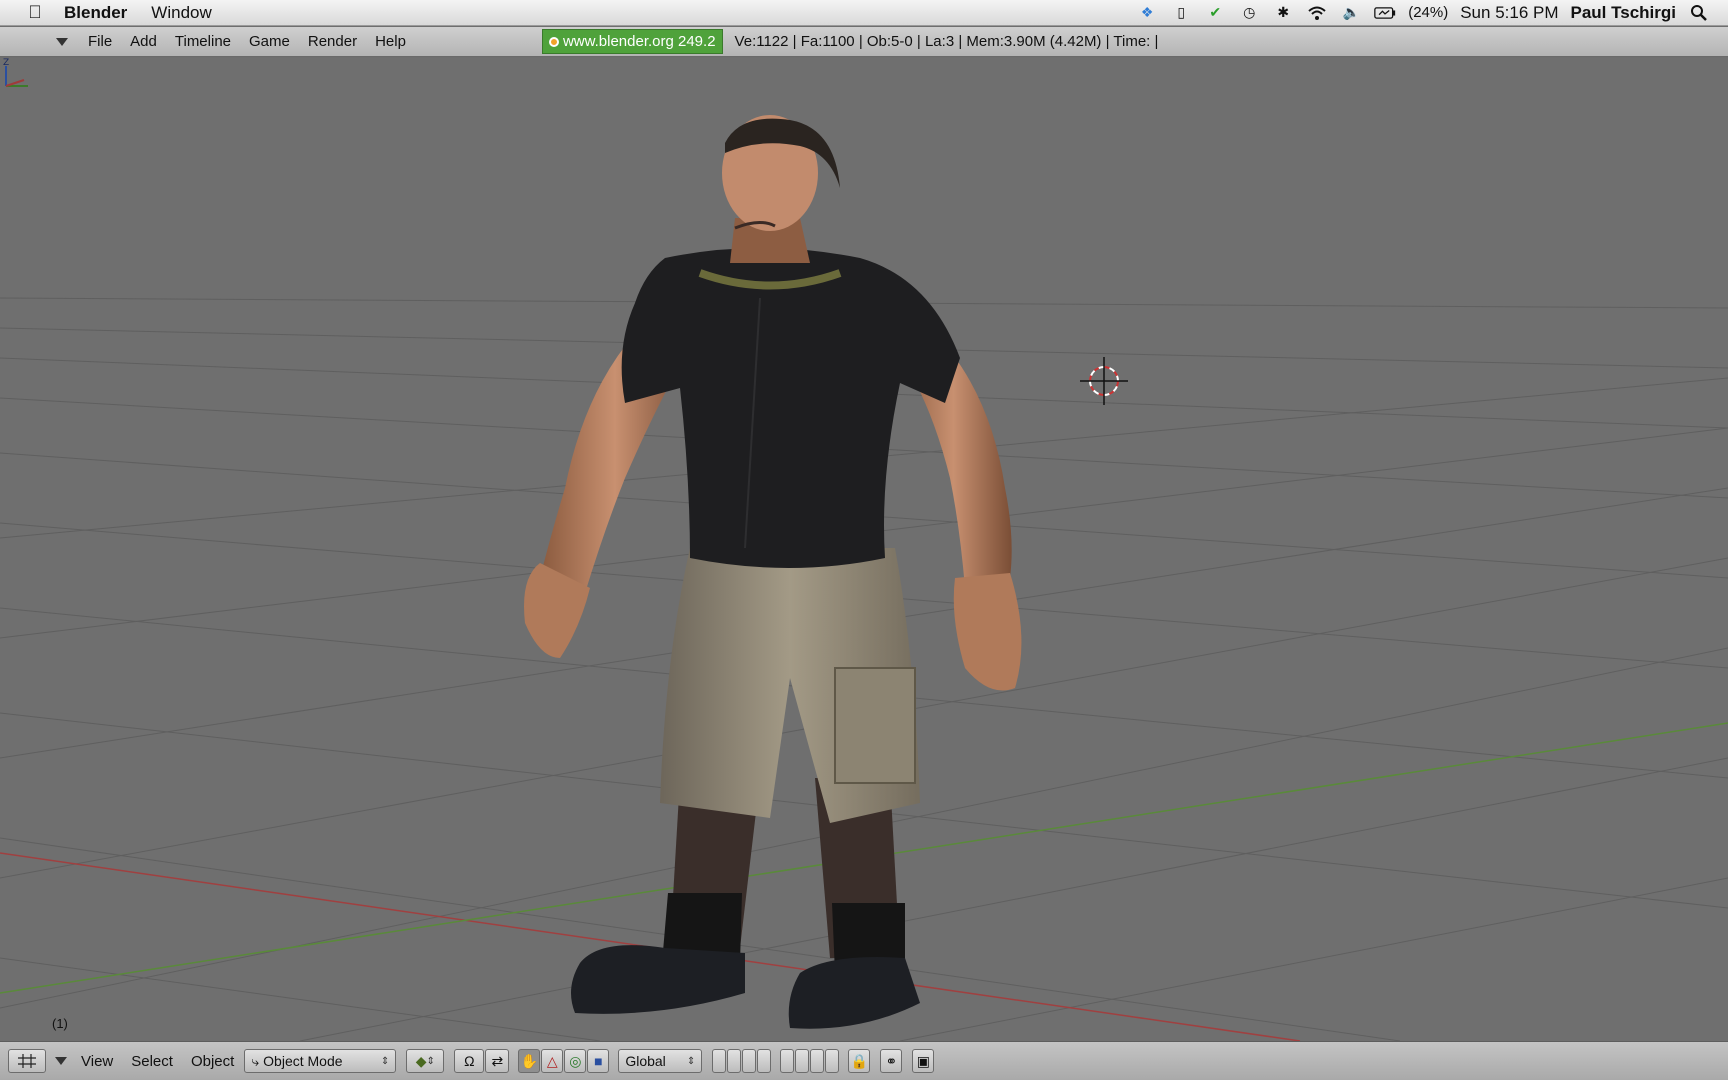 The width and height of the screenshot is (1728, 1080). I want to click on menu-timeline: Timeline, so click(203, 41).